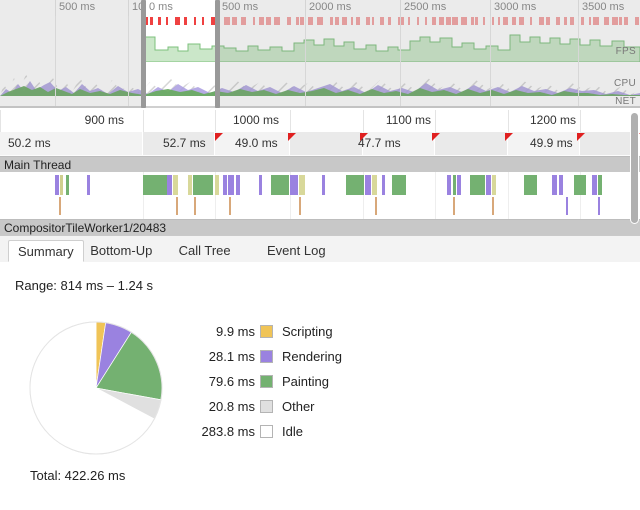 The height and width of the screenshot is (510, 640). Describe the element at coordinates (29, 143) in the screenshot. I see `frame-duration-label: 50.2 ms` at that location.